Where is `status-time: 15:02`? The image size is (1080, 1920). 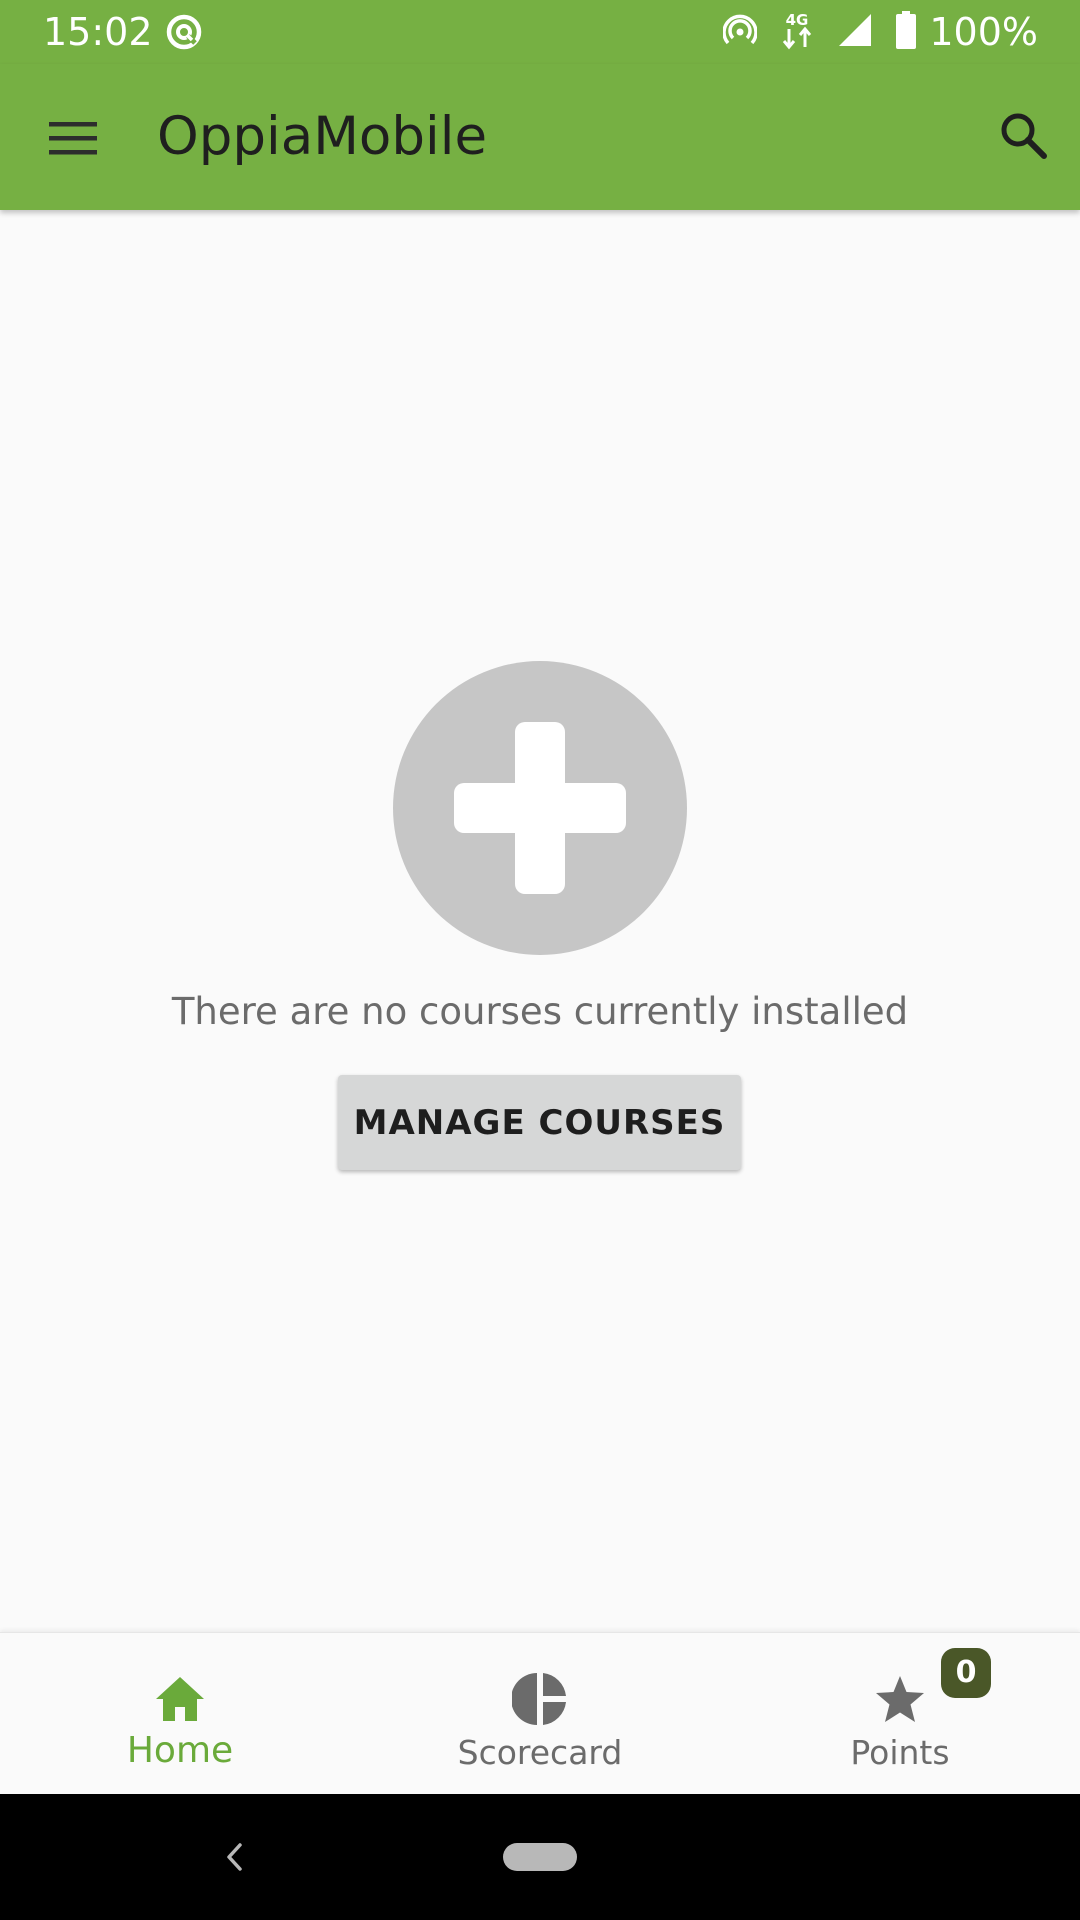
status-time: 15:02 is located at coordinates (98, 32).